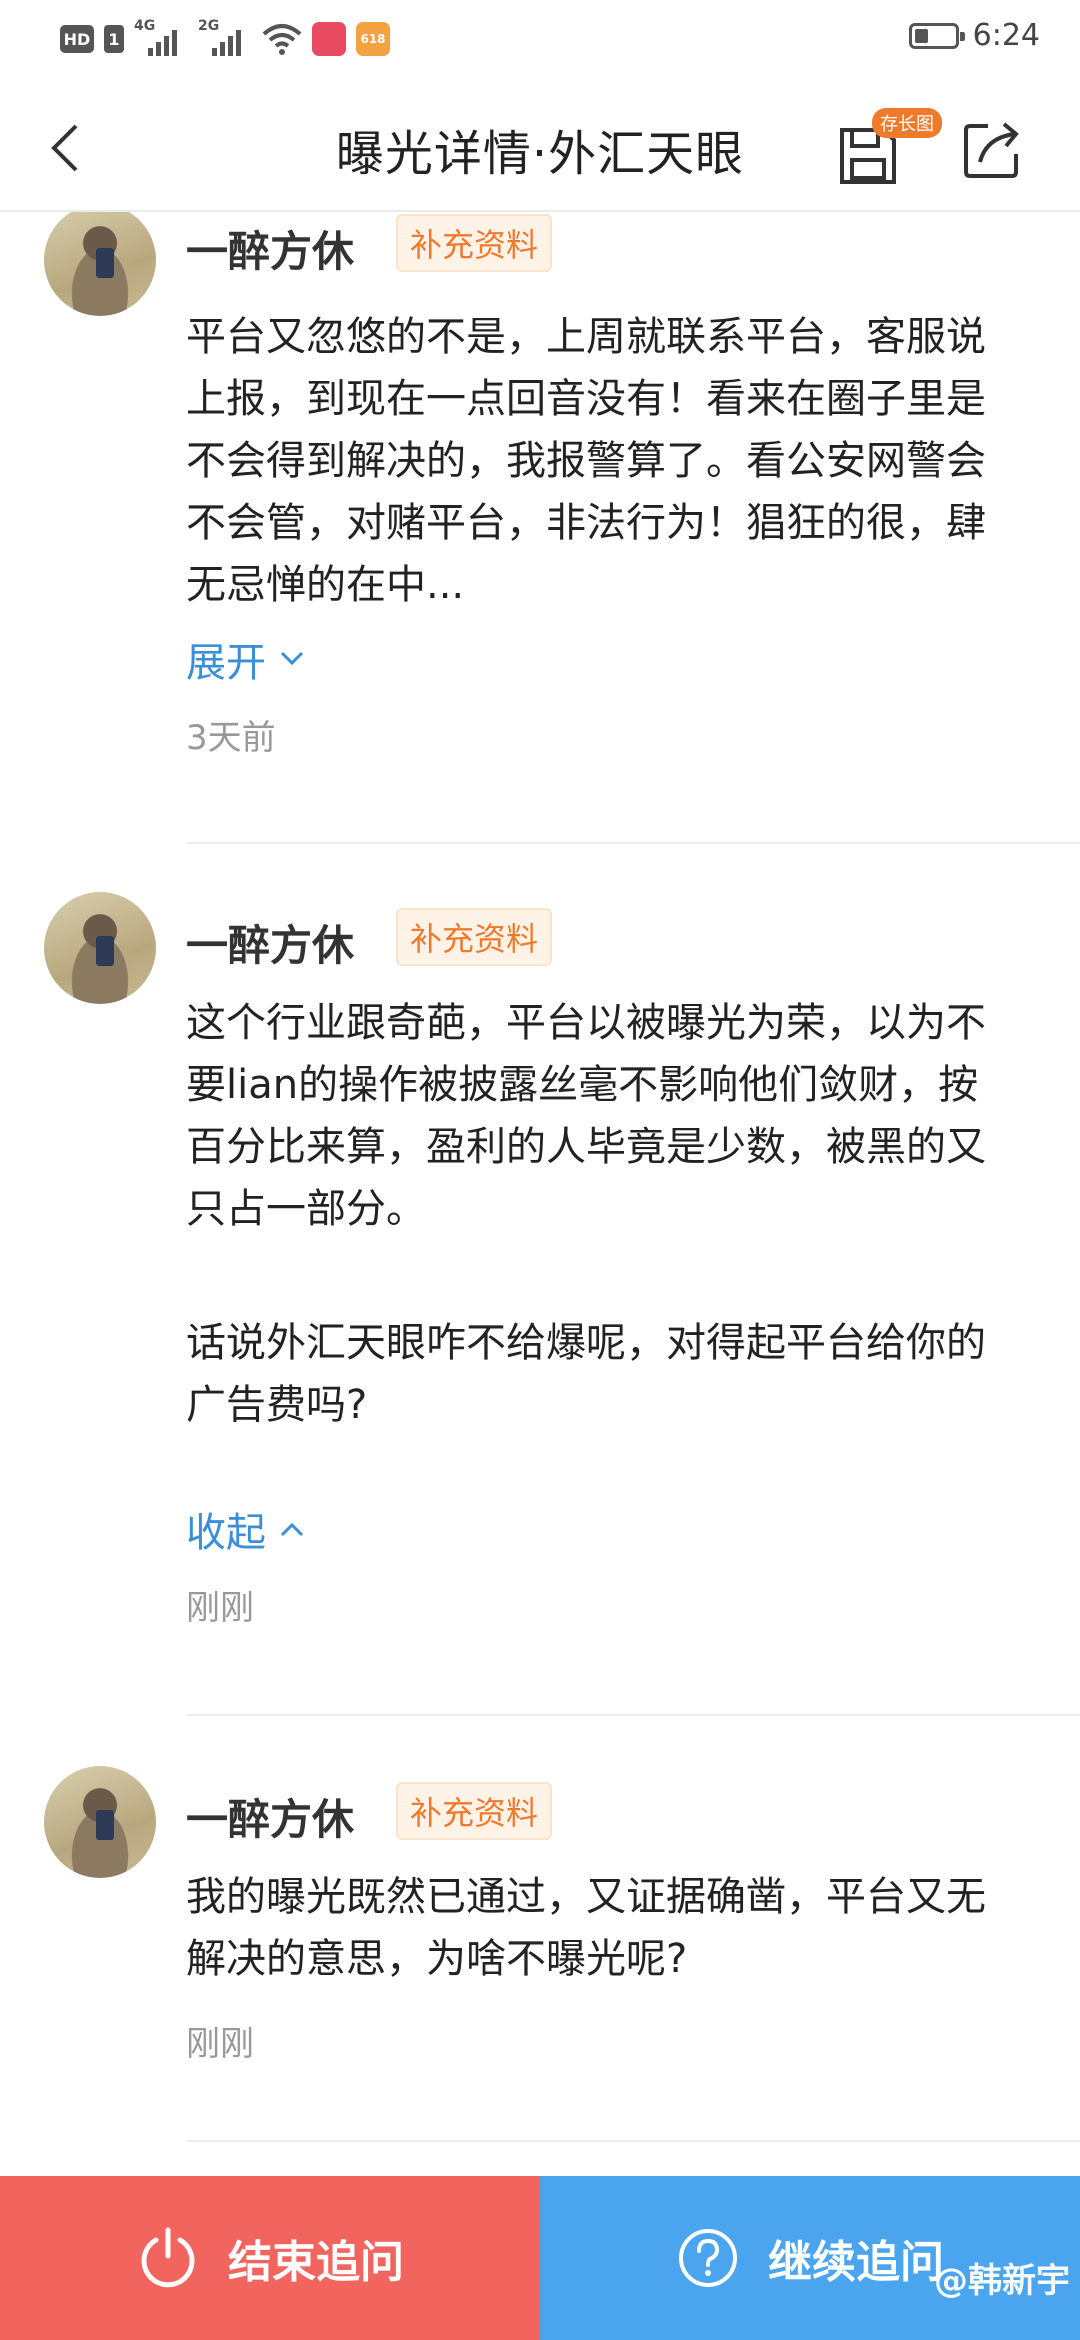 This screenshot has width=1080, height=2340. Describe the element at coordinates (936, 35) in the screenshot. I see `battery-icon` at that location.